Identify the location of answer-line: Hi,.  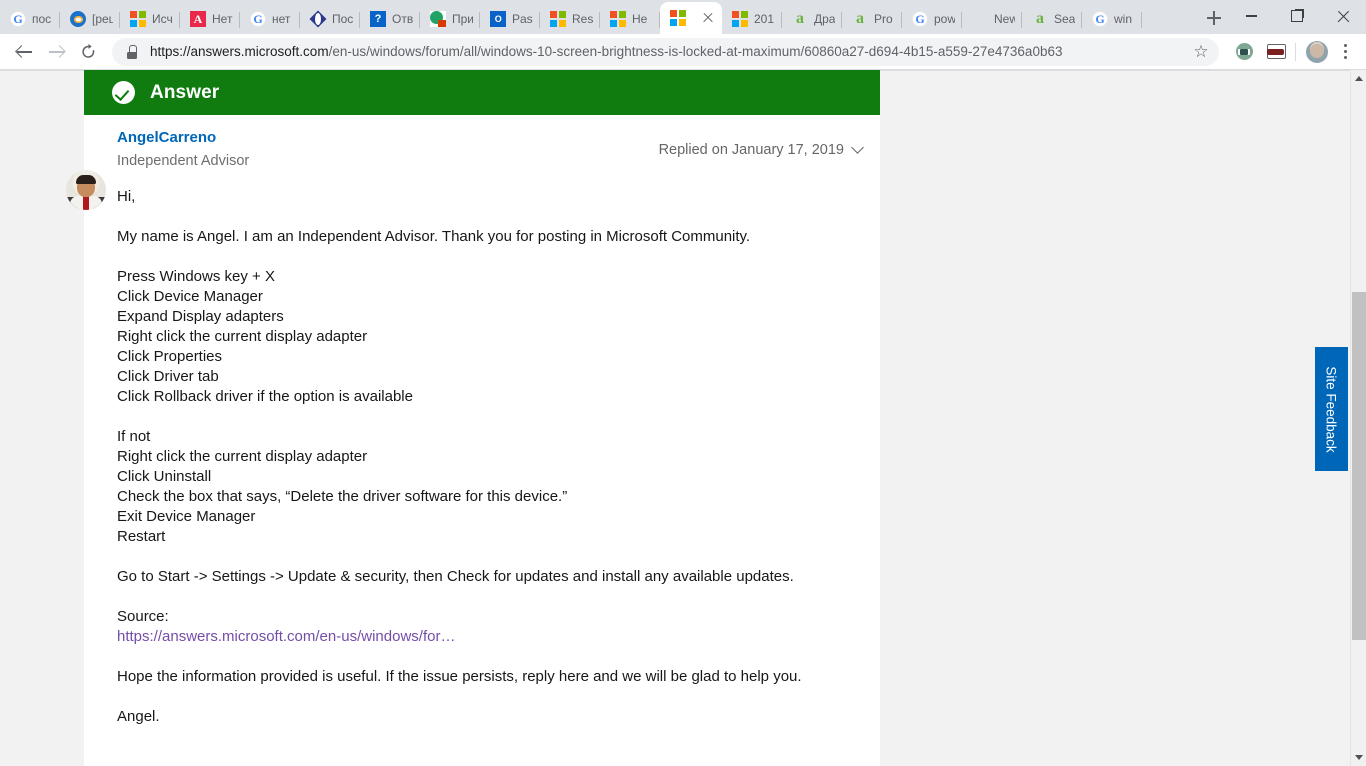
(126, 196).